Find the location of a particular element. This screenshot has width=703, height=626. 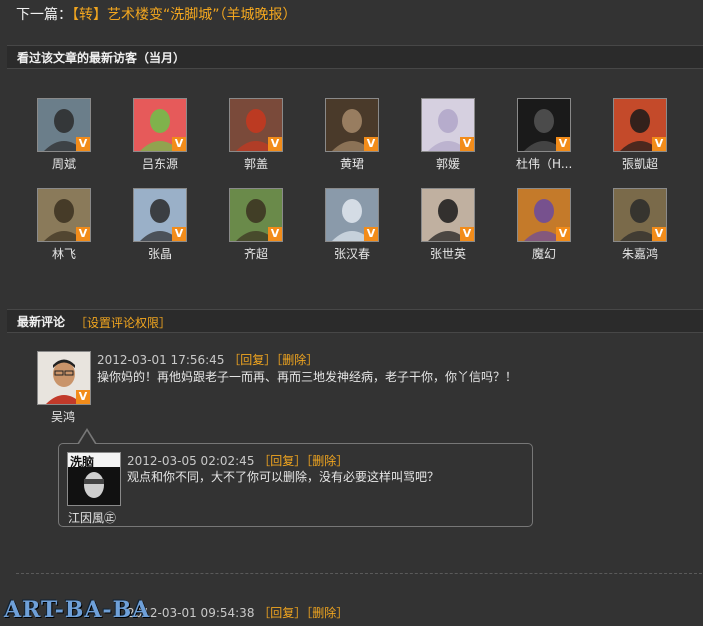

visitor-name: 张汉春 is located at coordinates (352, 253).